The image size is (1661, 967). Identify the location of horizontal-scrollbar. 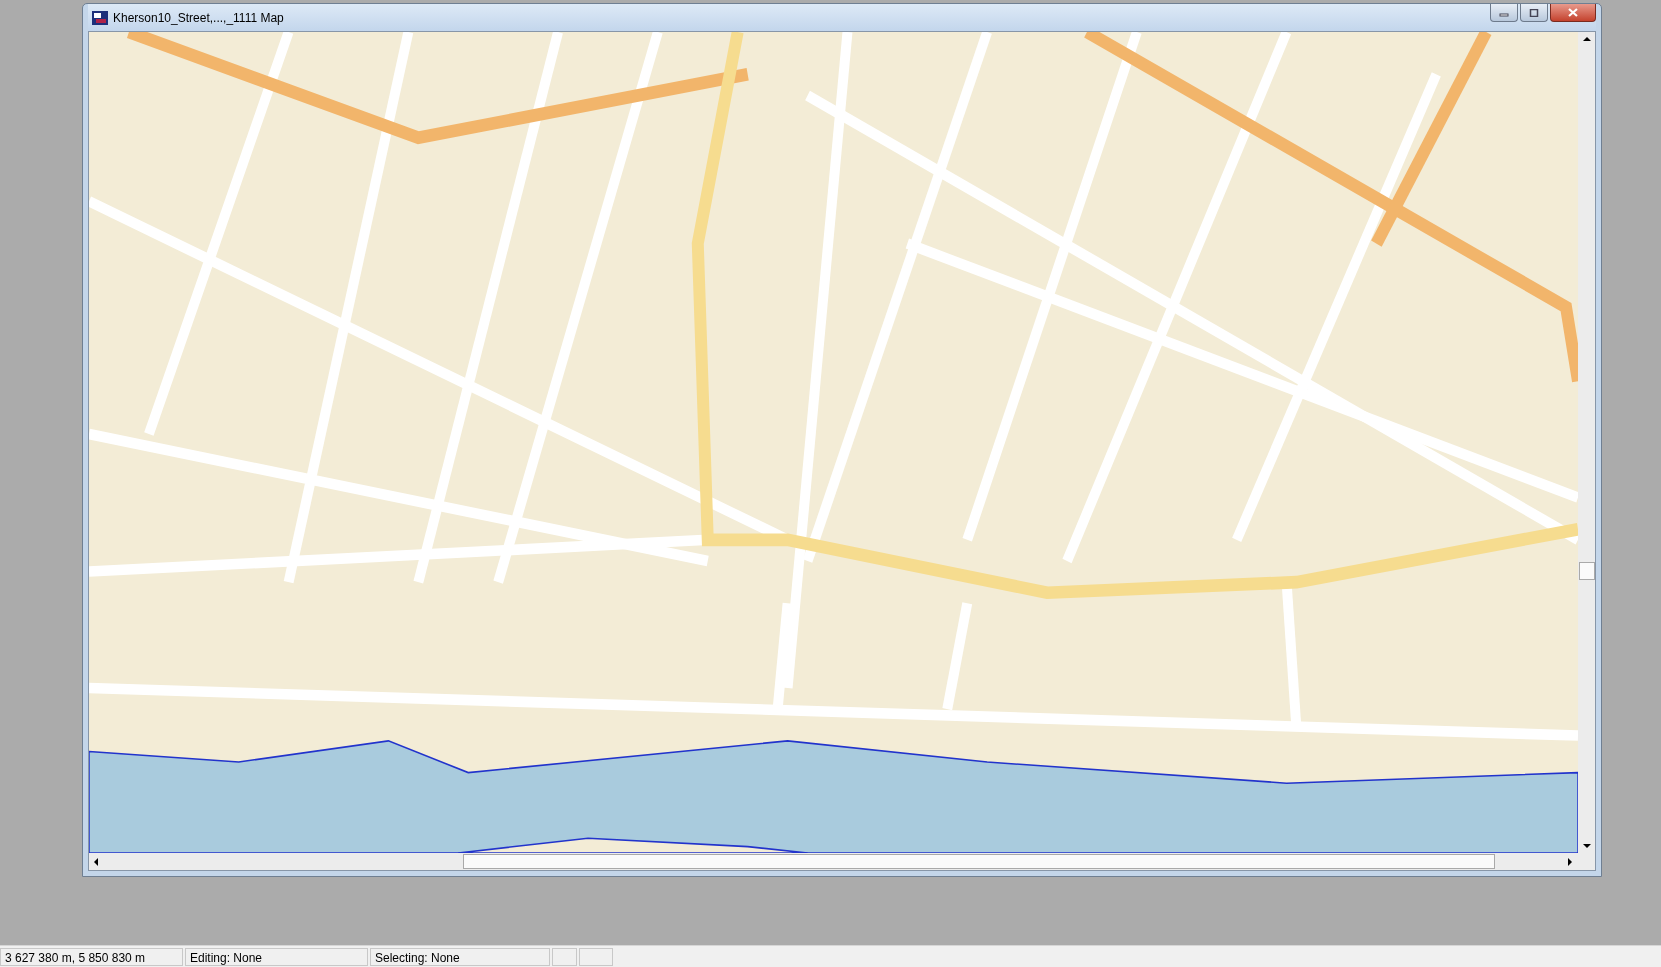
(842, 861).